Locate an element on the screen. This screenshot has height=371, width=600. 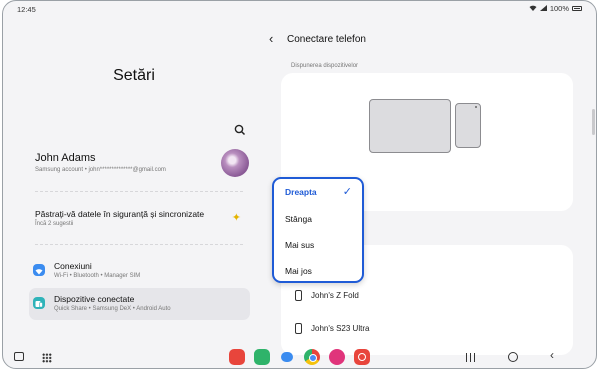
home-icon is located at coordinates (513, 357).